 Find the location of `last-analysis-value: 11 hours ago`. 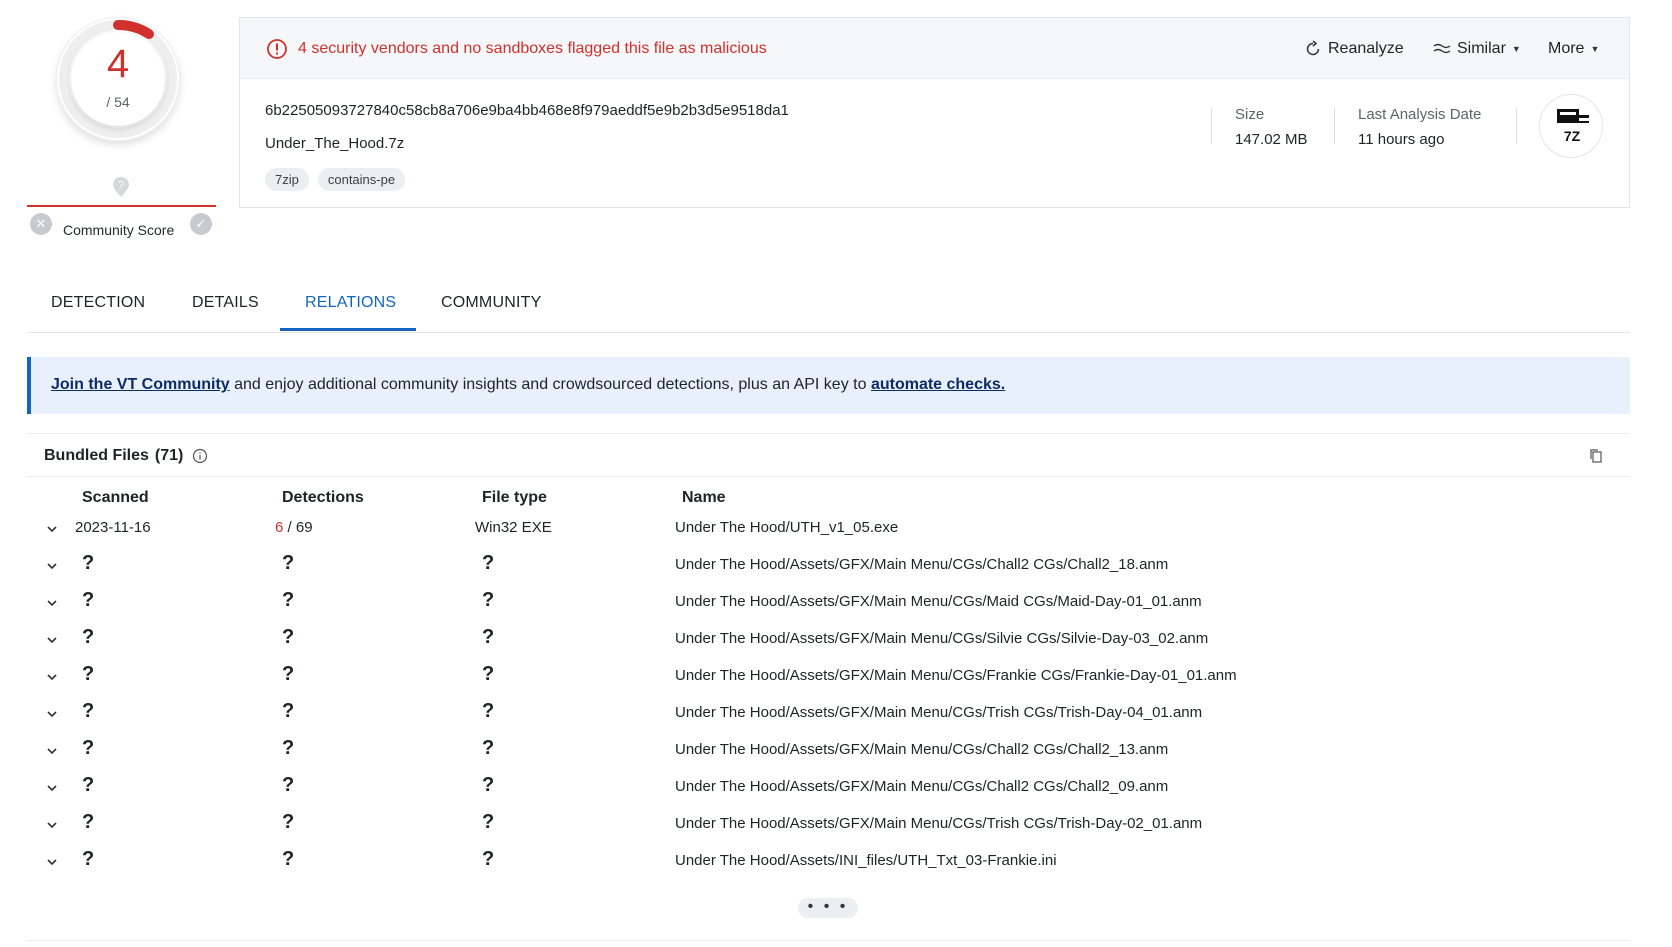

last-analysis-value: 11 hours ago is located at coordinates (1401, 139).